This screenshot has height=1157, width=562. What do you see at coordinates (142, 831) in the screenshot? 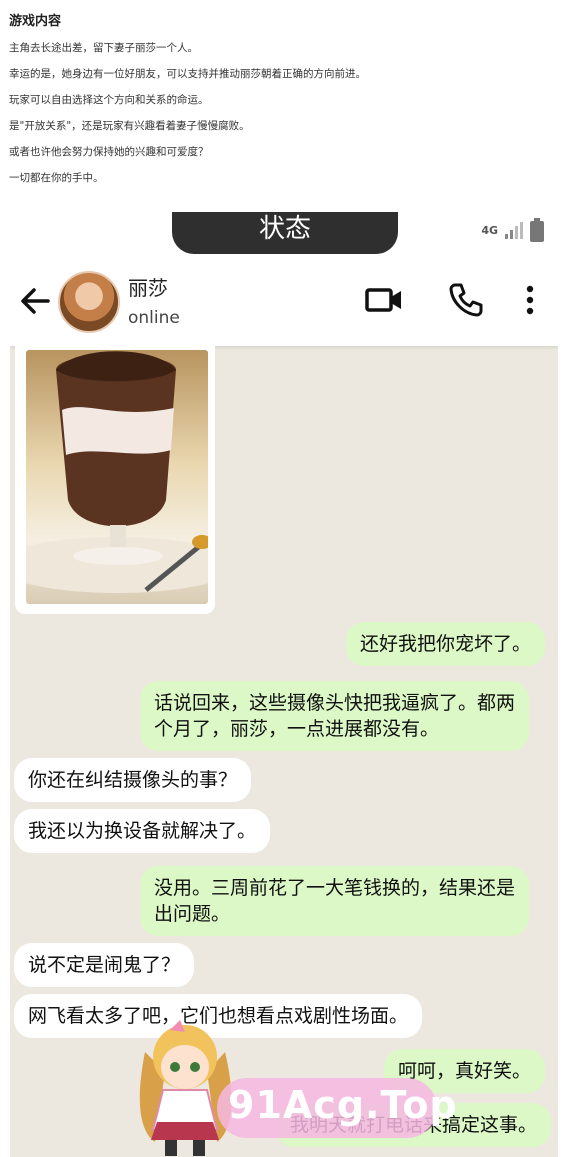
I see `message-received: 我还以为换设备就解决了。` at bounding box center [142, 831].